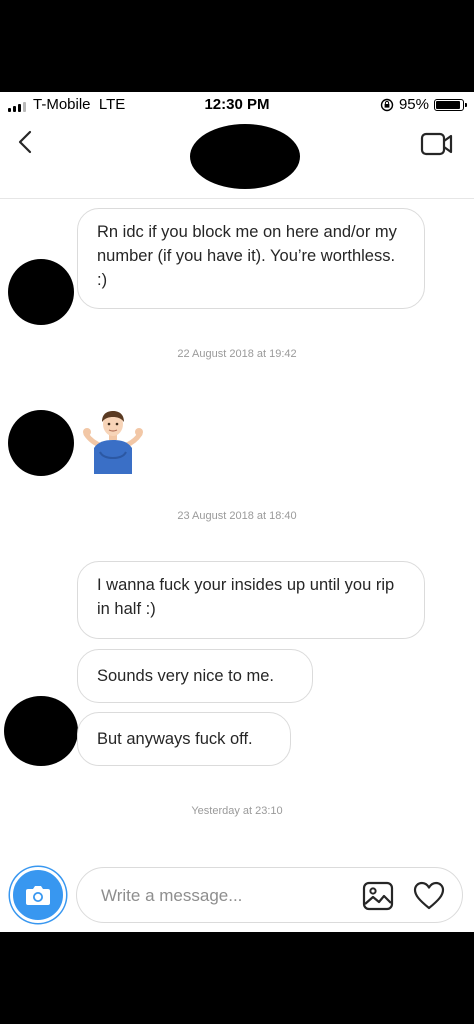 This screenshot has width=474, height=1024. Describe the element at coordinates (226, 896) in the screenshot. I see `message-input` at that location.